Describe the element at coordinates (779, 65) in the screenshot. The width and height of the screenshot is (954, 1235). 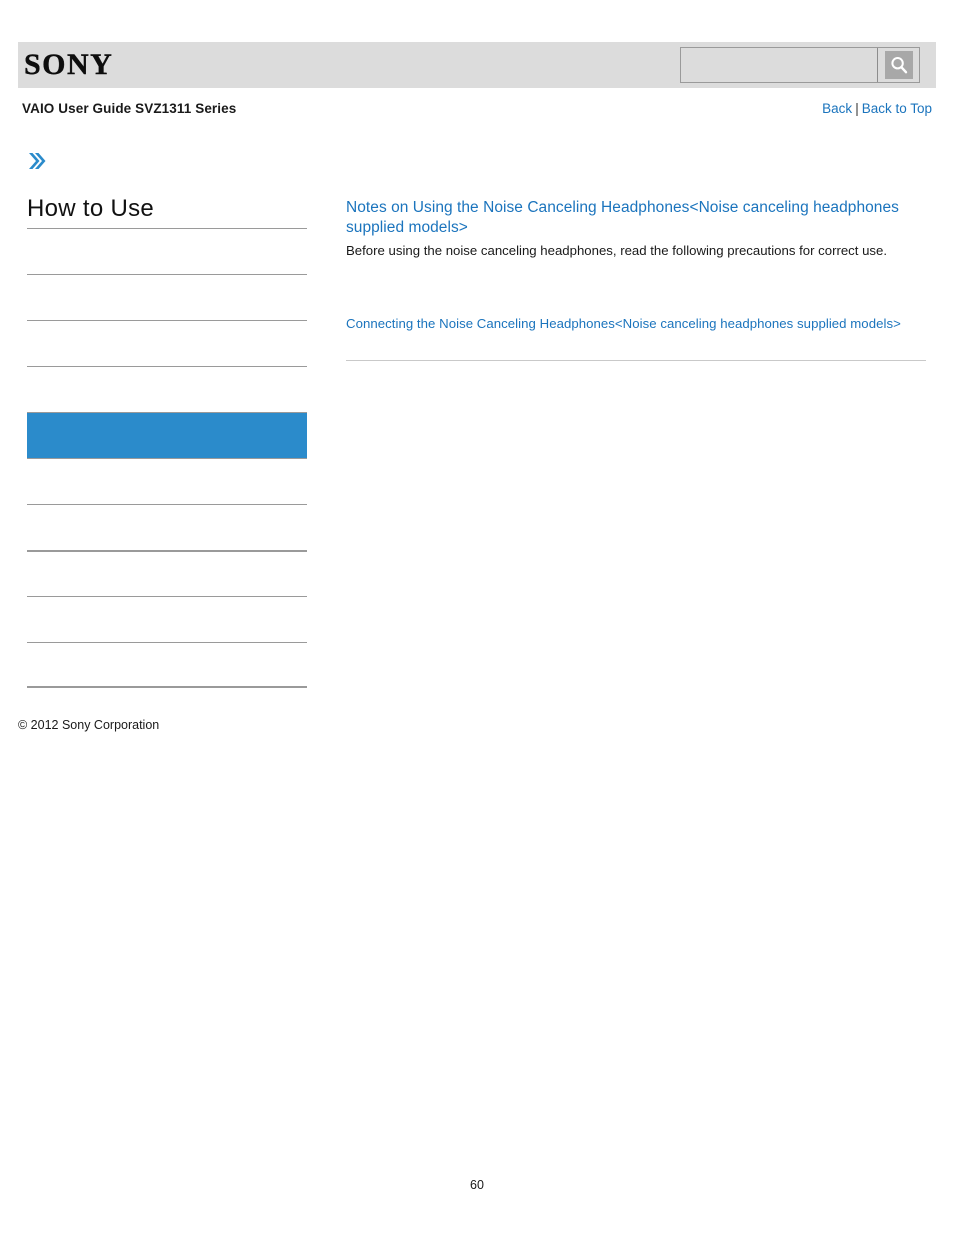
I see `search-input` at that location.